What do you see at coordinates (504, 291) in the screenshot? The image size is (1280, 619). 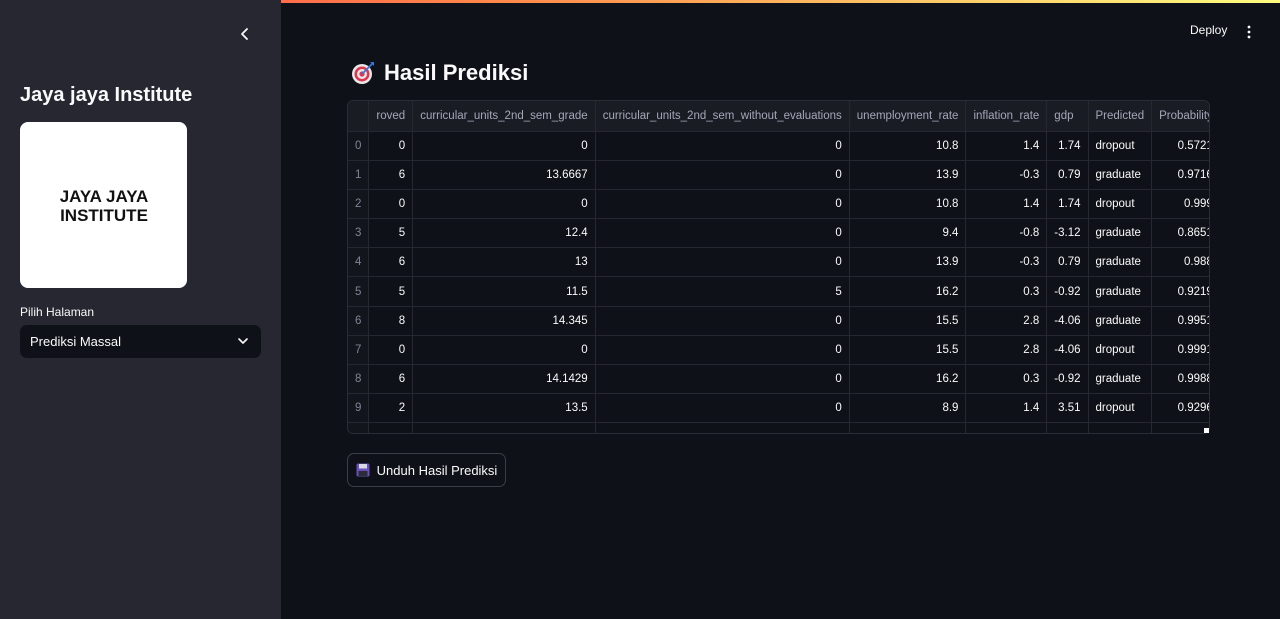 I see `table-cell: 11.5` at bounding box center [504, 291].